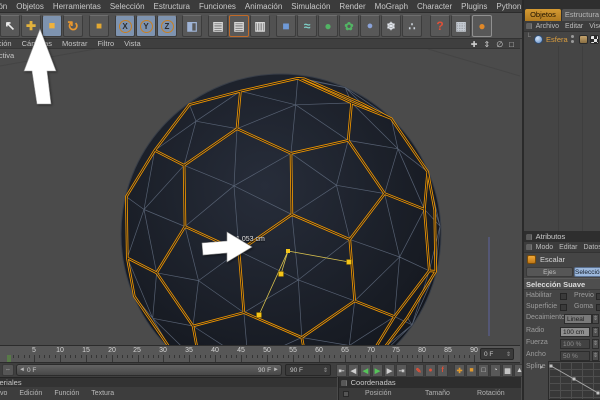 This screenshot has width=600, height=400. Describe the element at coordinates (263, 6) in the screenshot. I see `menubar-item: Animación` at that location.